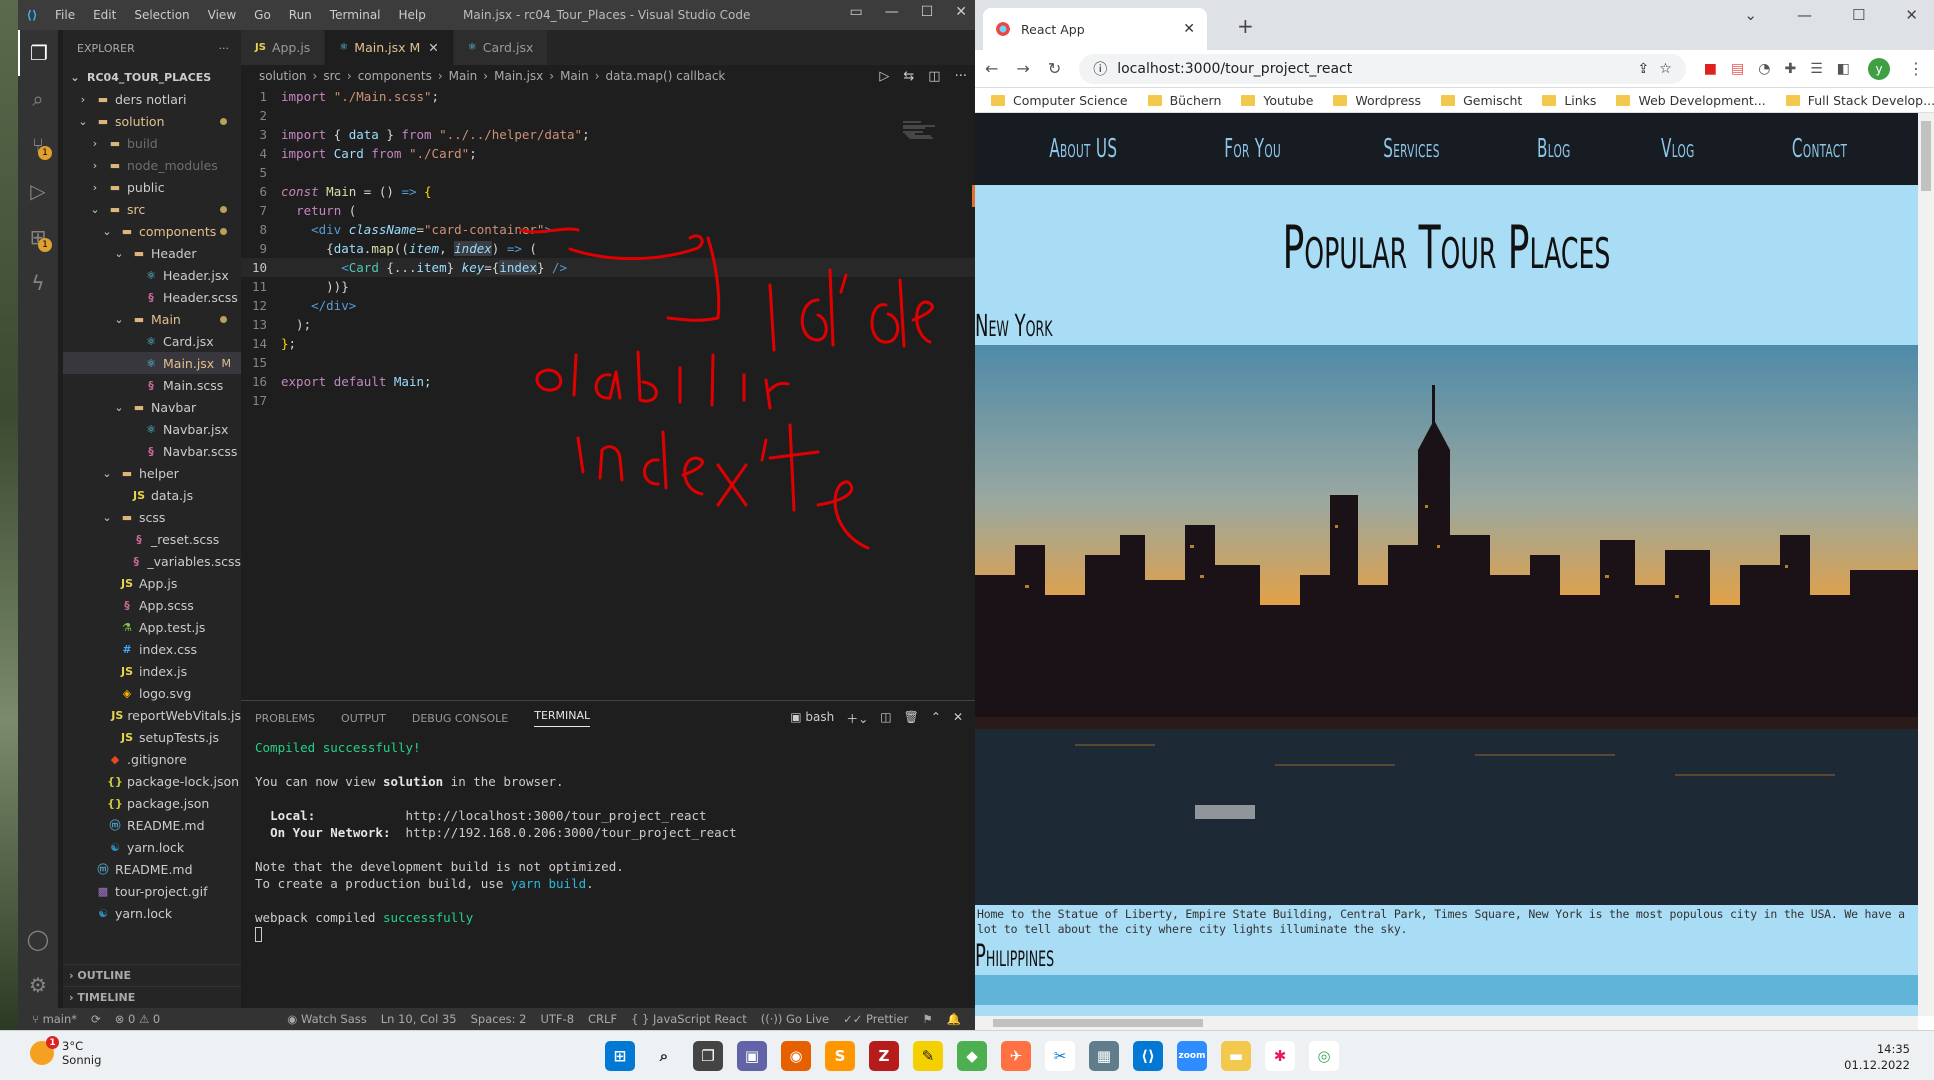 The height and width of the screenshot is (1080, 1934). I want to click on tree-item: ⌄ ▬ scss, so click(152, 517).